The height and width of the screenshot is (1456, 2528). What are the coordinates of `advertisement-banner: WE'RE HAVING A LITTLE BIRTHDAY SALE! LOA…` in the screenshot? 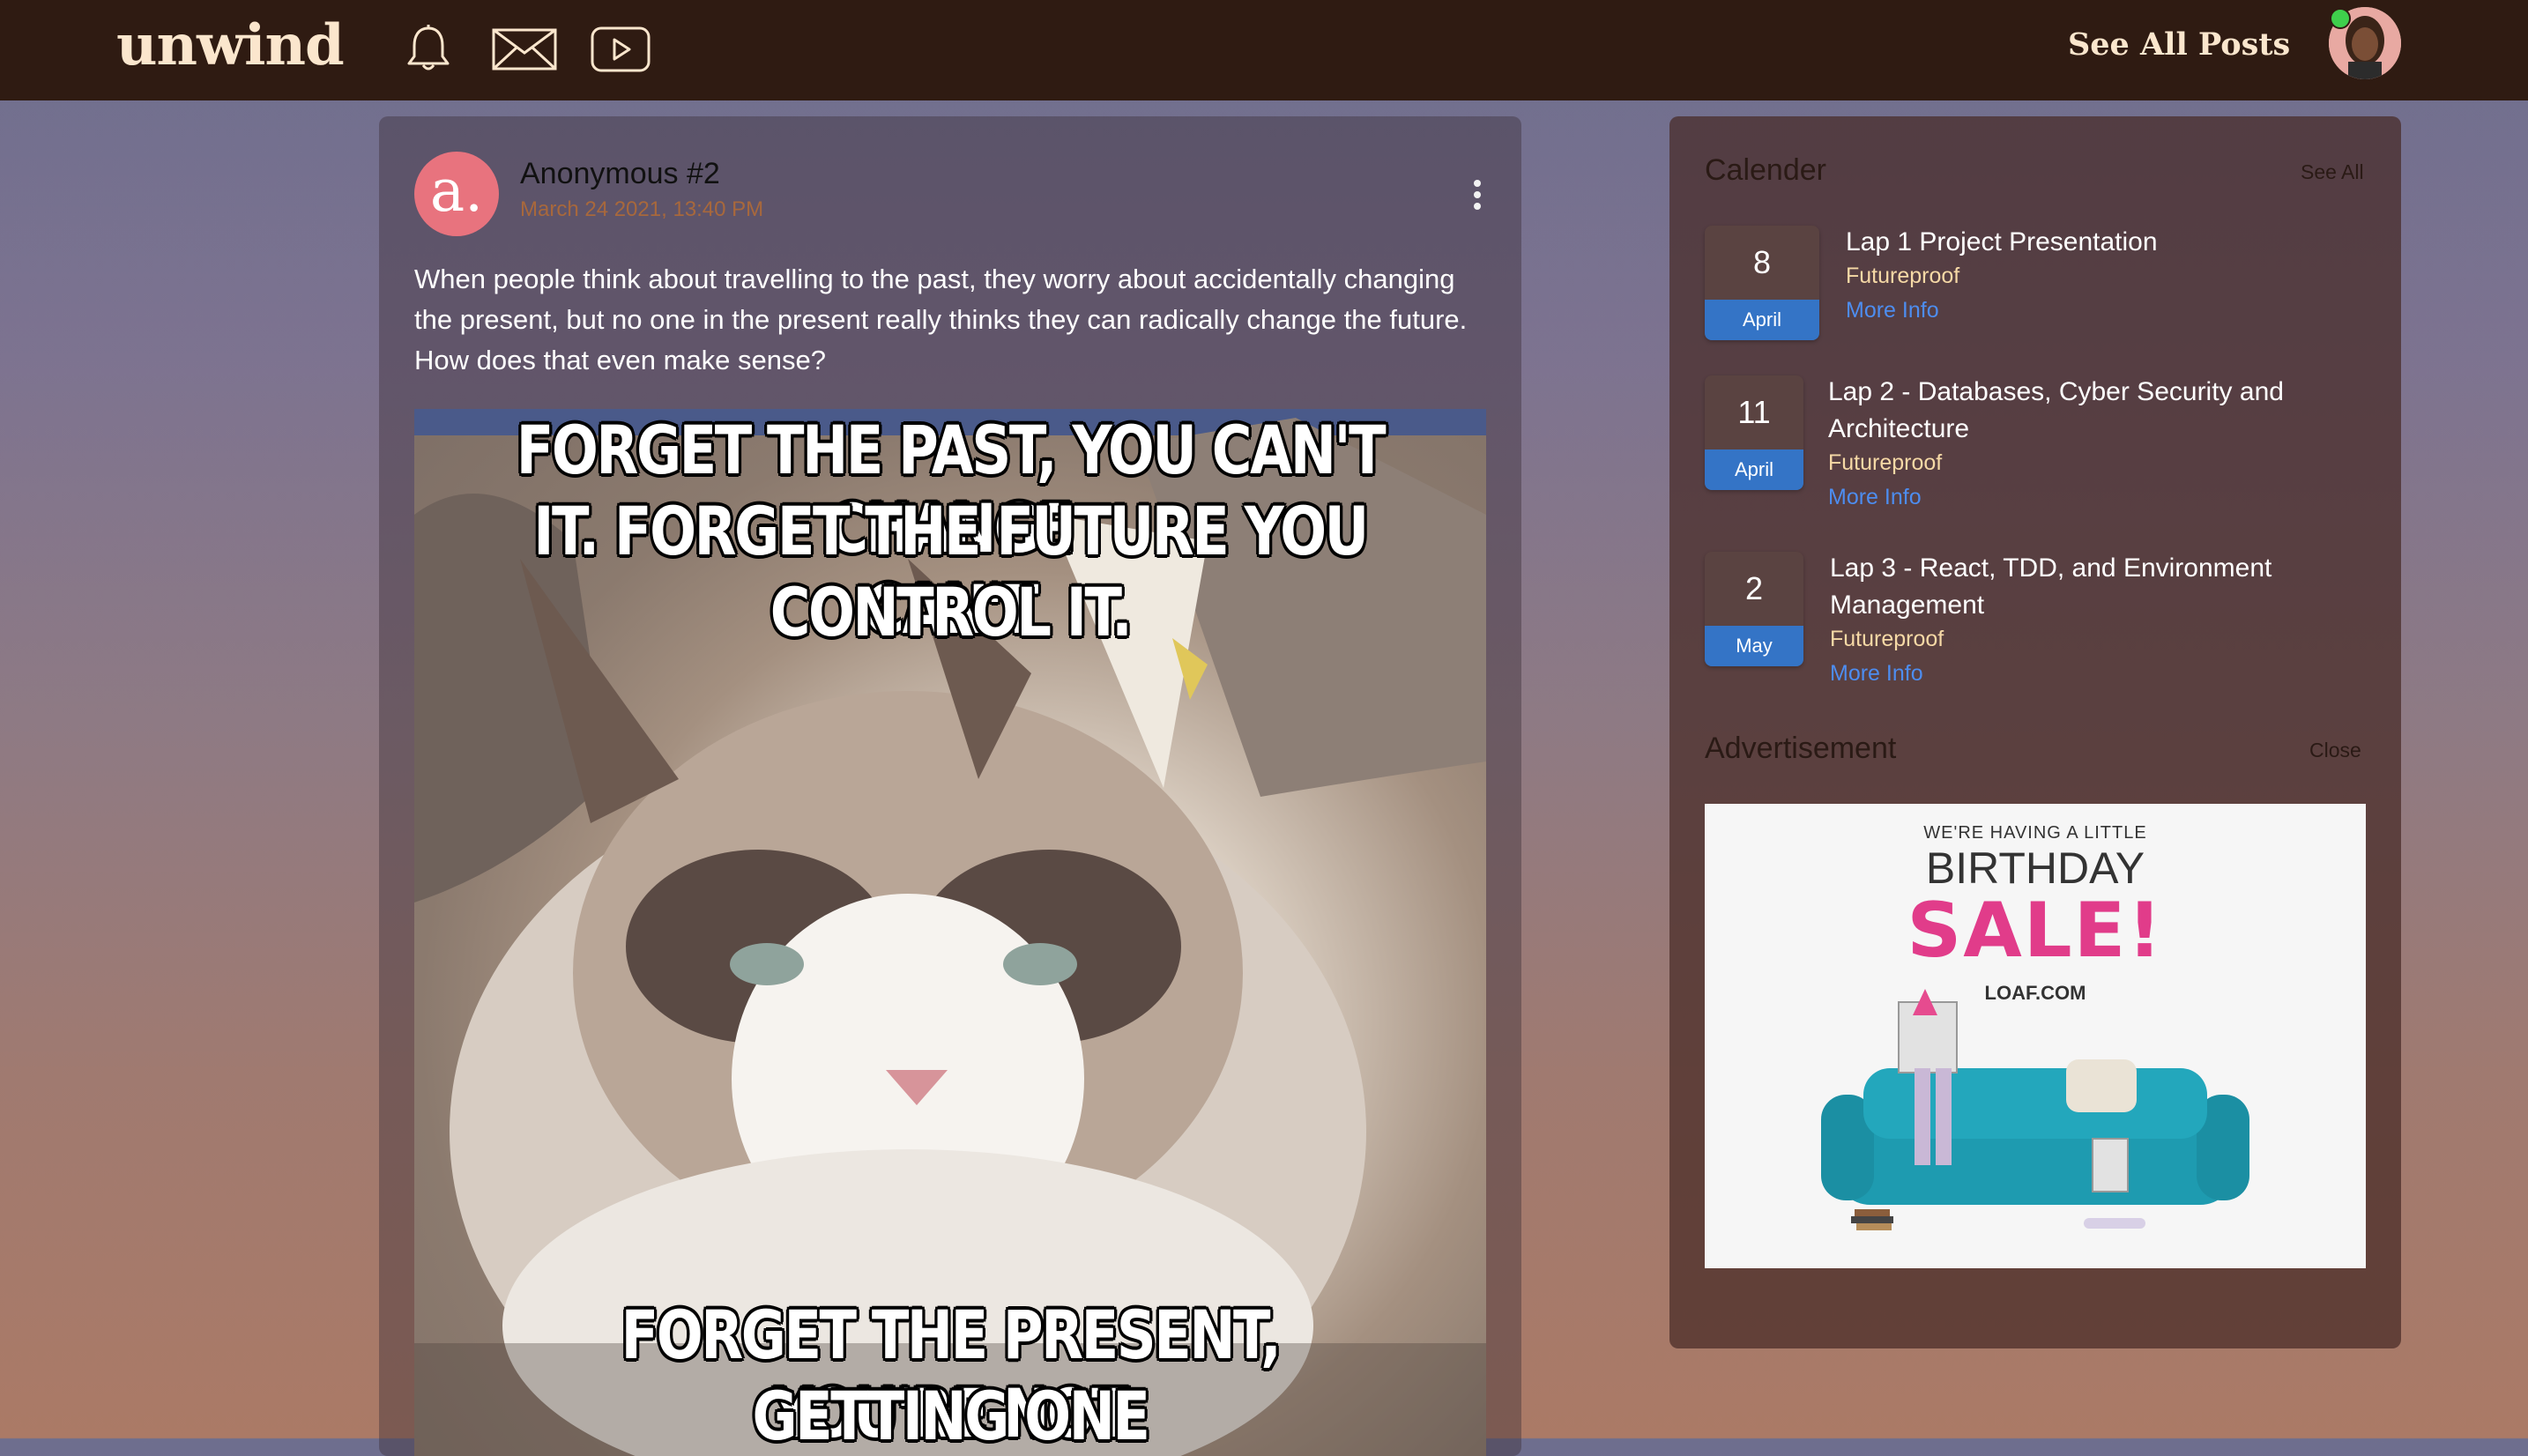 It's located at (2035, 1036).